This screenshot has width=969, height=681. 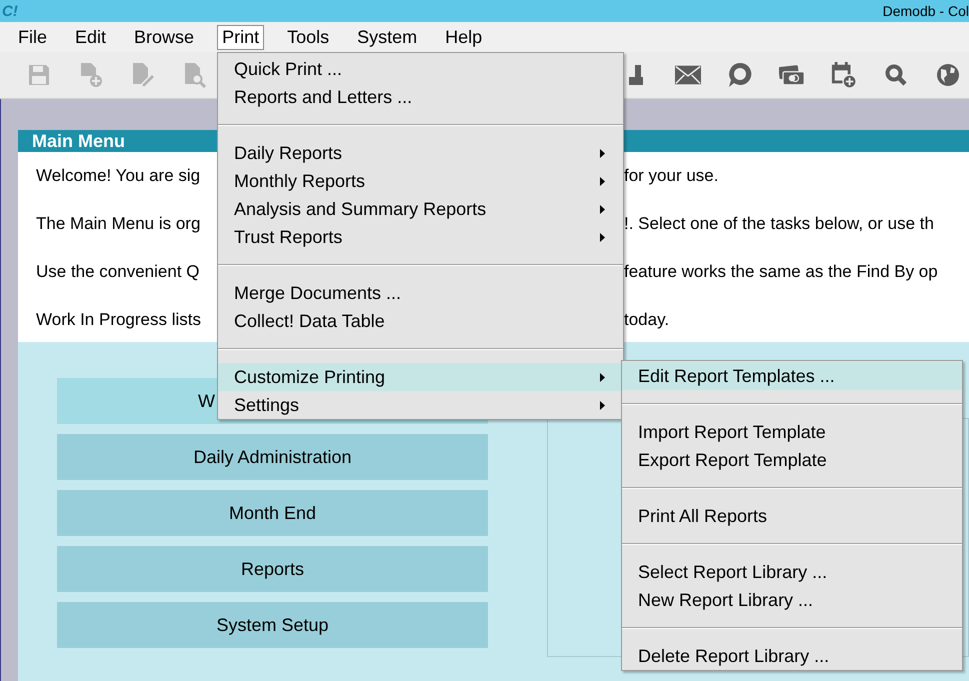 What do you see at coordinates (647, 320) in the screenshot?
I see `paragraph: today.` at bounding box center [647, 320].